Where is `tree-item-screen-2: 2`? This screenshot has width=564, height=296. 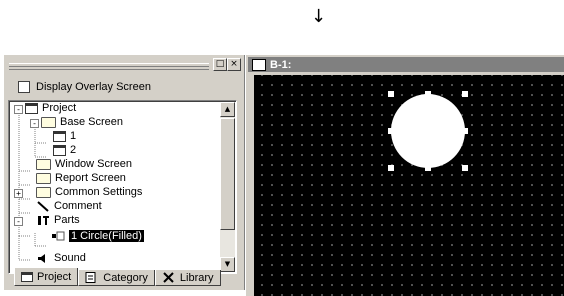 tree-item-screen-2: 2 is located at coordinates (64, 150).